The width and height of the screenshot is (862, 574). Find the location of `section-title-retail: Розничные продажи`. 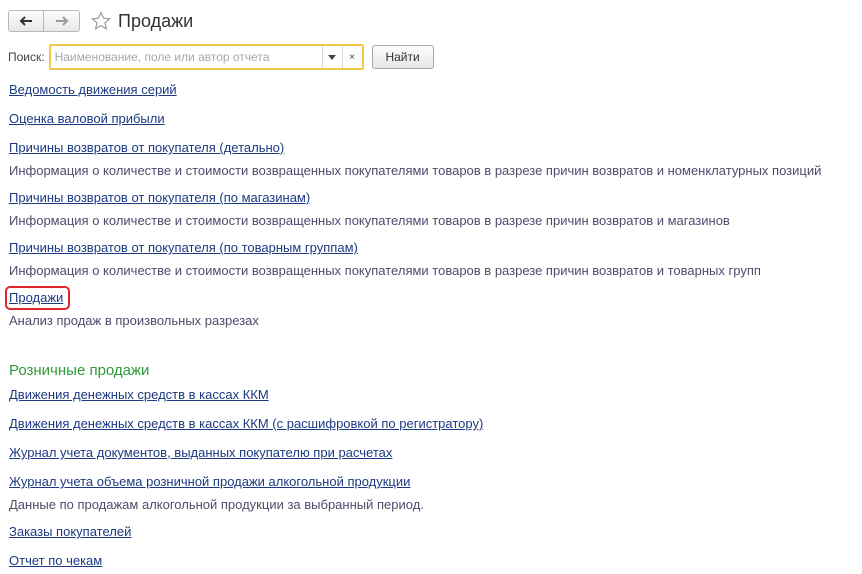

section-title-retail: Розничные продажи is located at coordinates (79, 370).